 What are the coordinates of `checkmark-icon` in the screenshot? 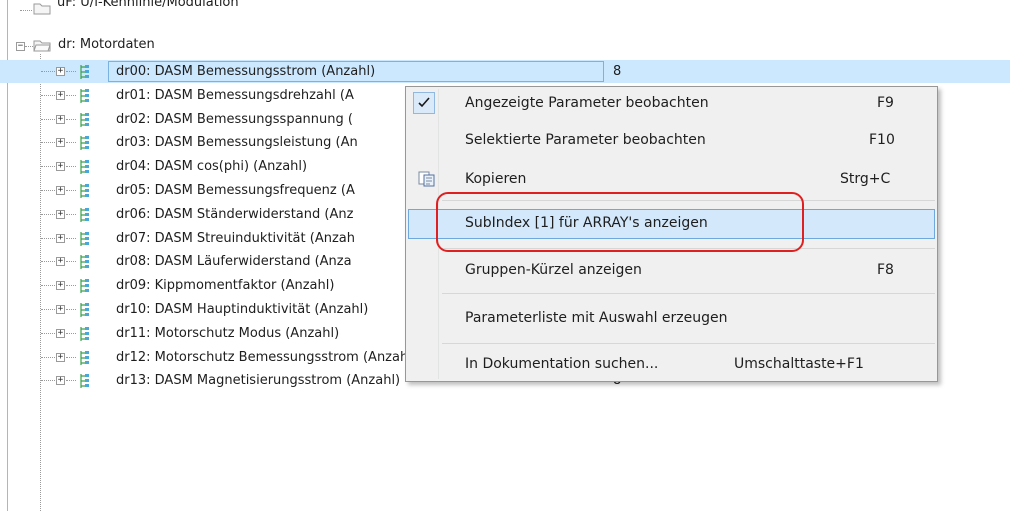 It's located at (424, 103).